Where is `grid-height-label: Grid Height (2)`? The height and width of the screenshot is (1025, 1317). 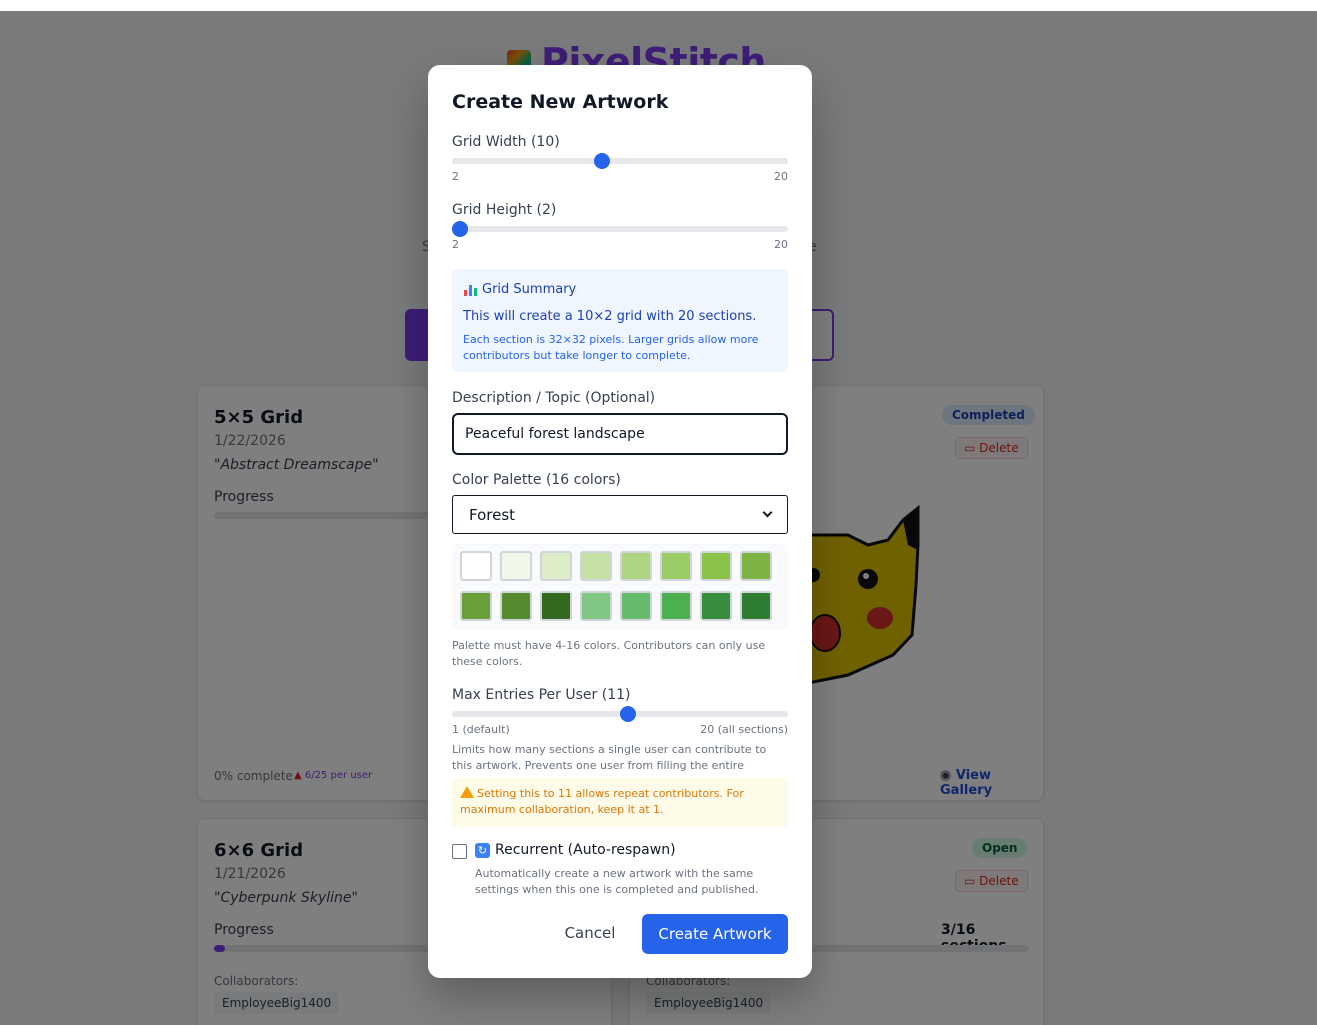
grid-height-label: Grid Height (2) is located at coordinates (504, 210).